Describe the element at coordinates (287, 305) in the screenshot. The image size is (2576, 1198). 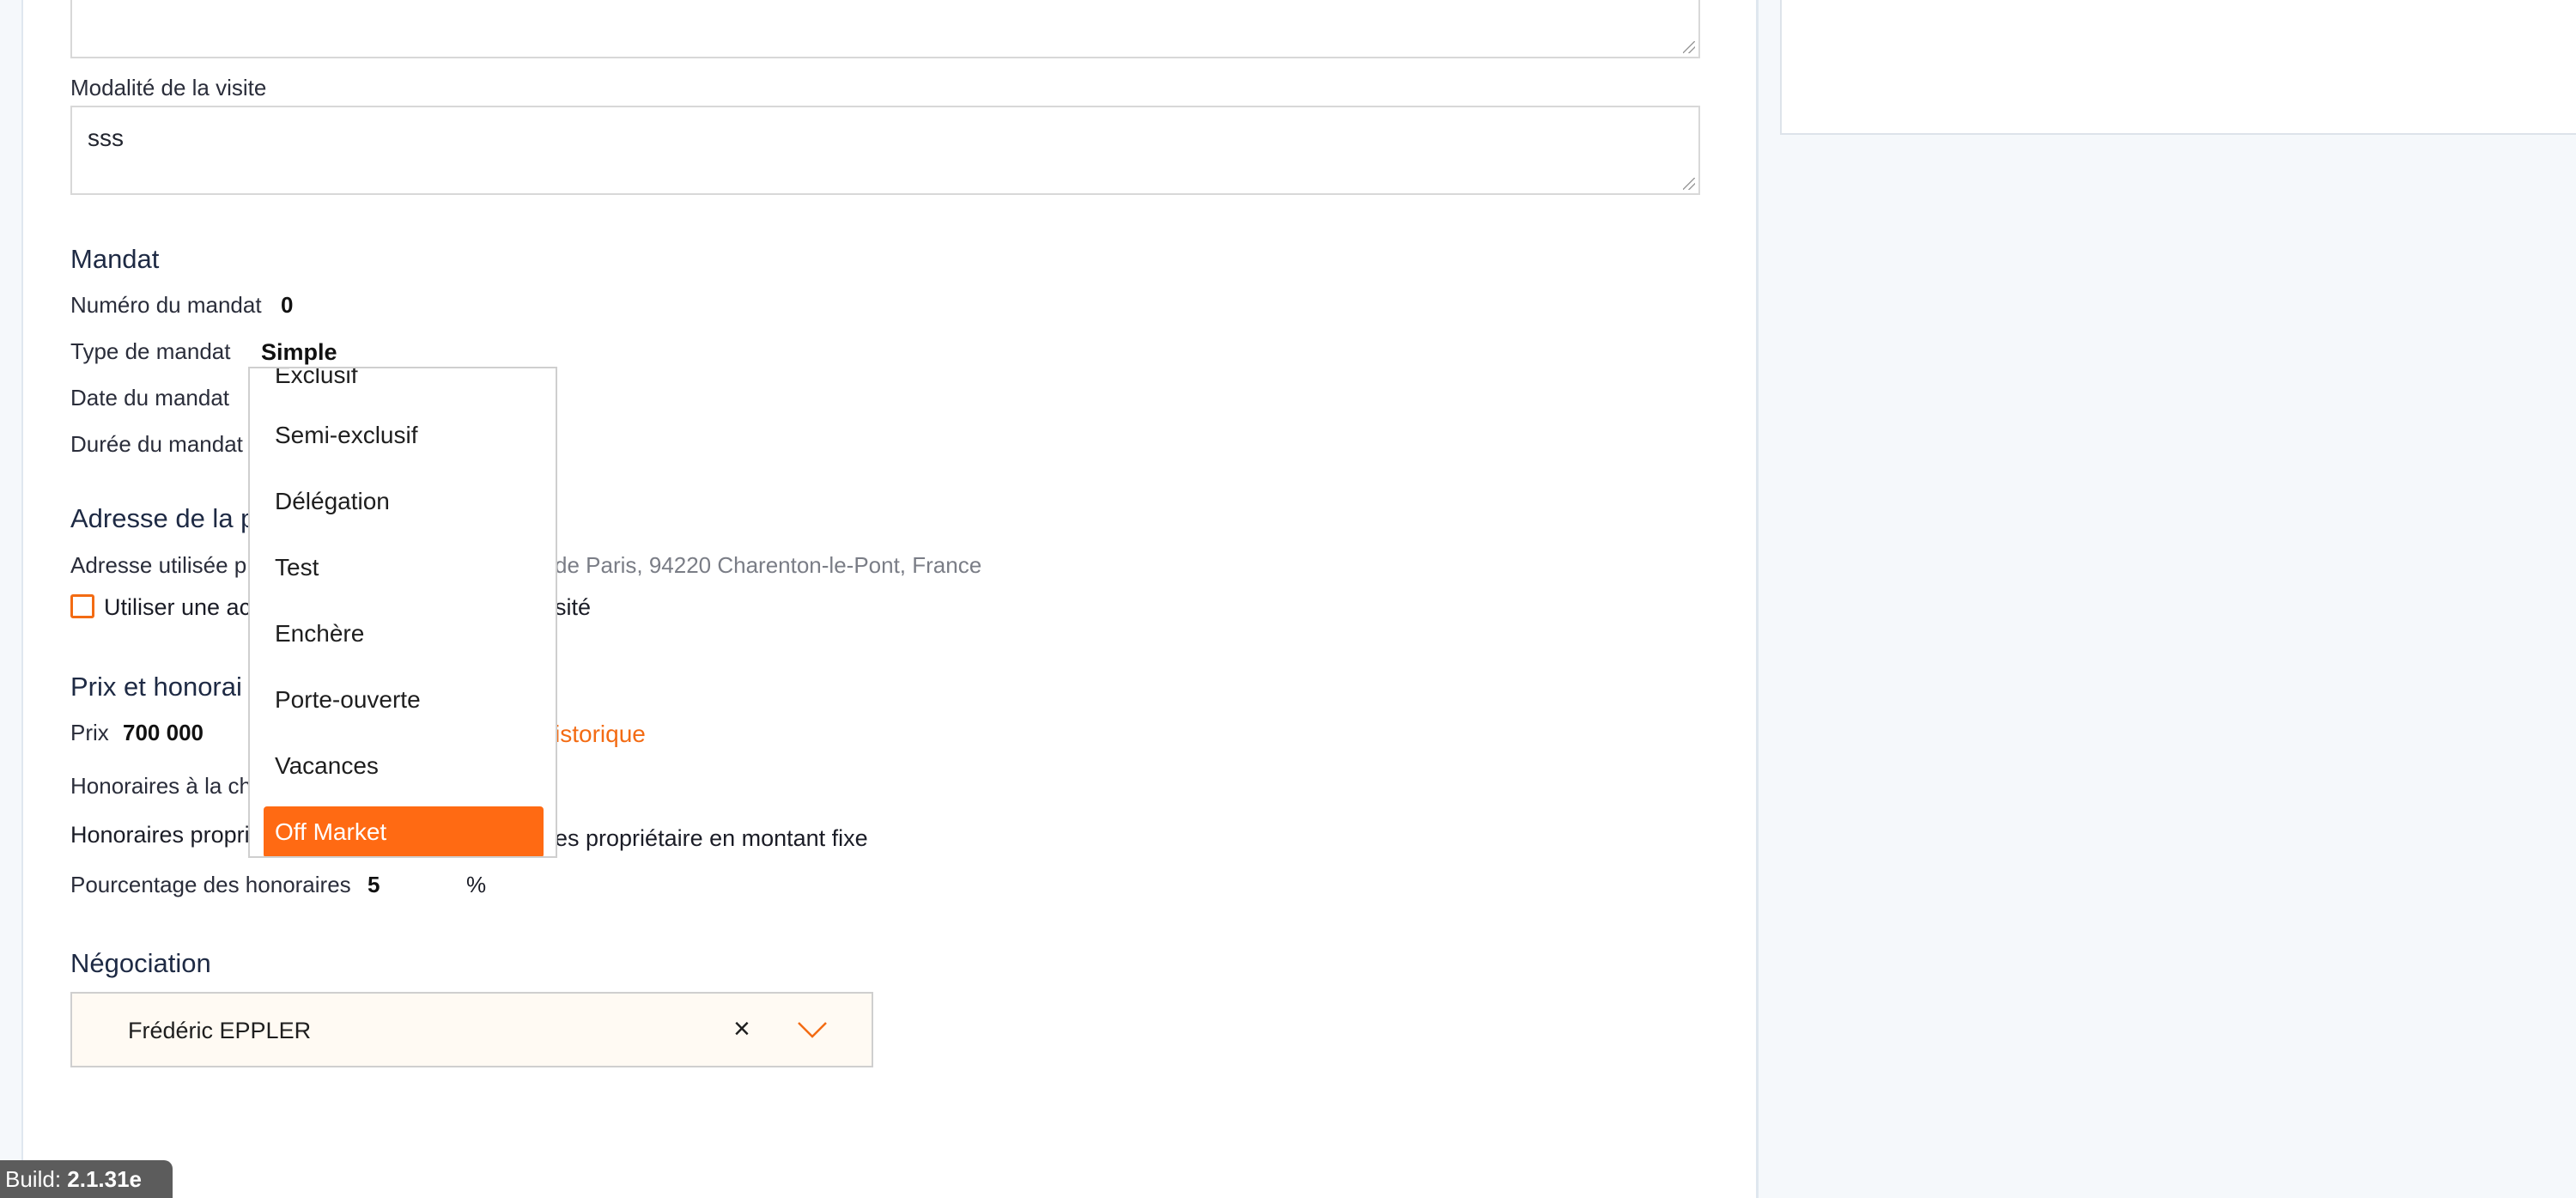
I see `mandat-number-value: 0` at that location.